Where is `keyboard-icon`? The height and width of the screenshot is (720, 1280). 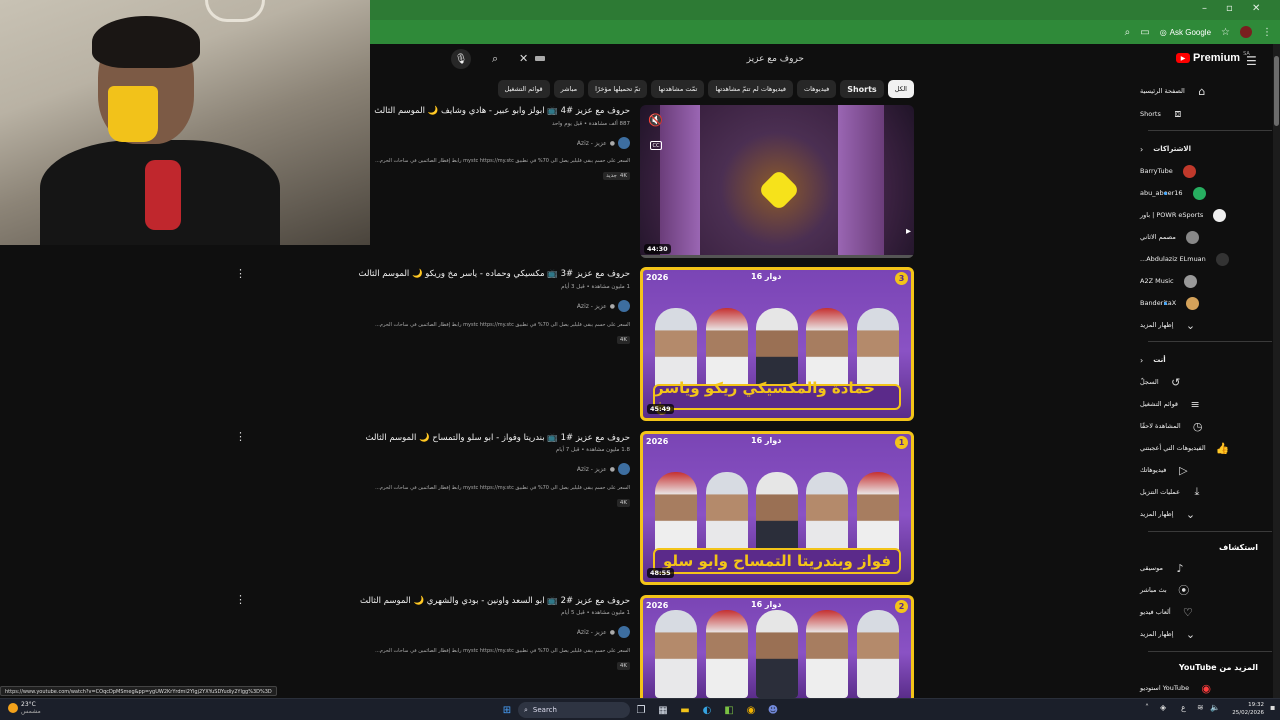 keyboard-icon is located at coordinates (540, 58).